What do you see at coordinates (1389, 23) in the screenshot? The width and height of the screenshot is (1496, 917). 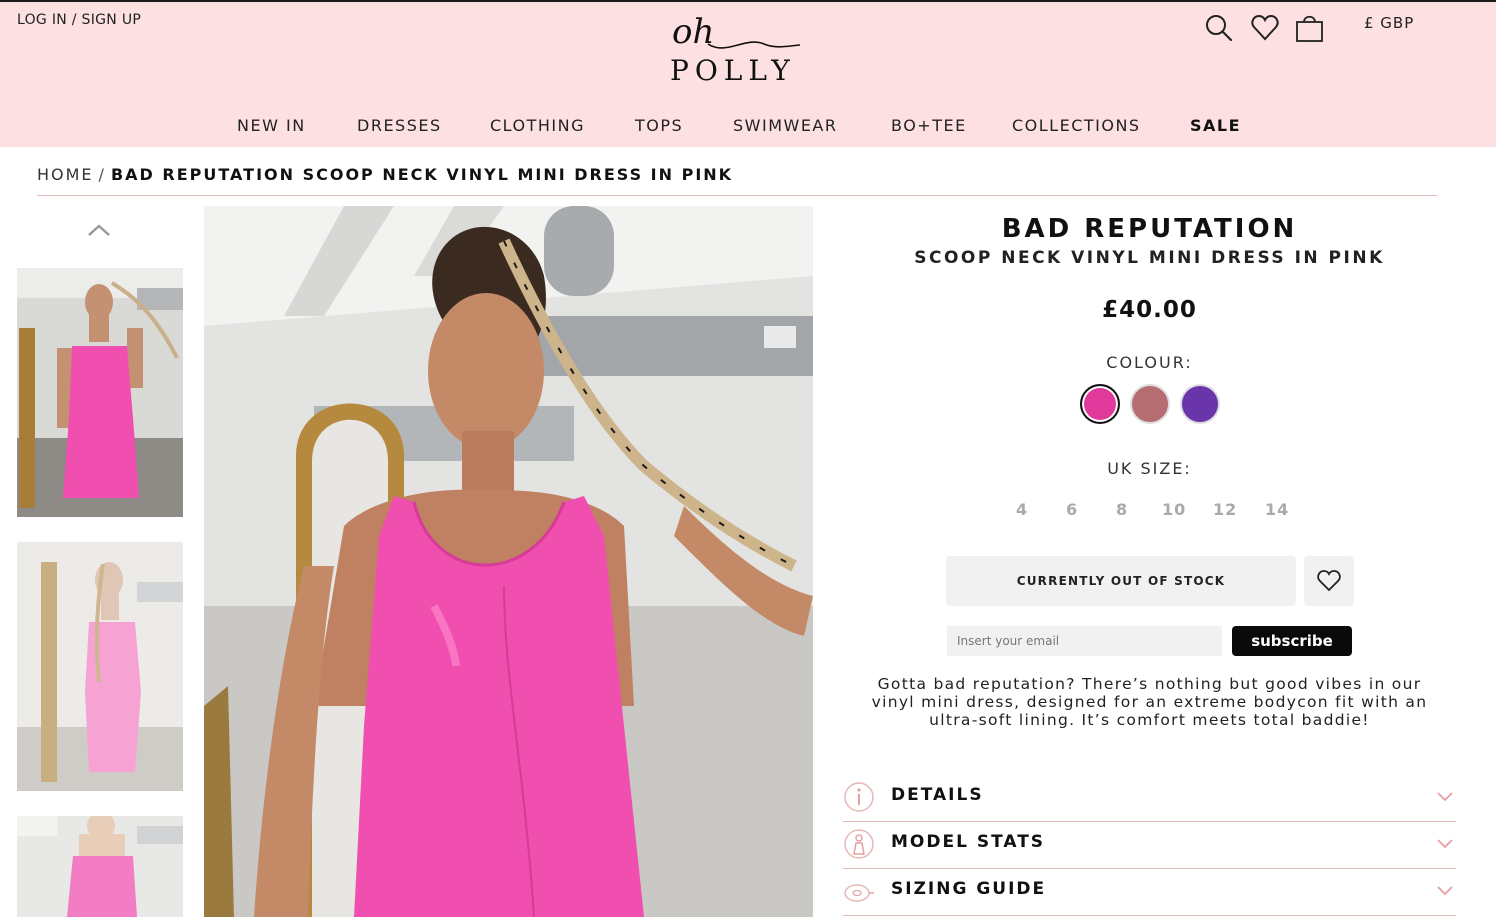 I see `currency-selector: £ GBP` at bounding box center [1389, 23].